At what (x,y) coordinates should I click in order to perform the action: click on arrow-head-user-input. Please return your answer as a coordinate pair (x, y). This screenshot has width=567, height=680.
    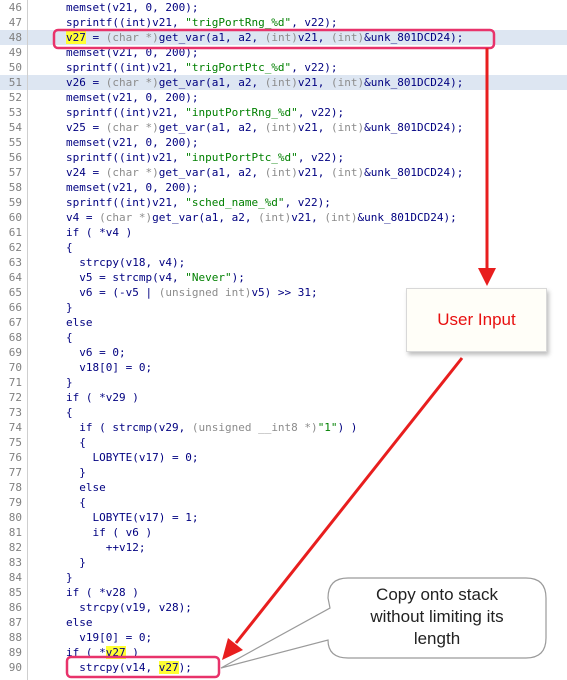
    Looking at the image, I should click on (487, 277).